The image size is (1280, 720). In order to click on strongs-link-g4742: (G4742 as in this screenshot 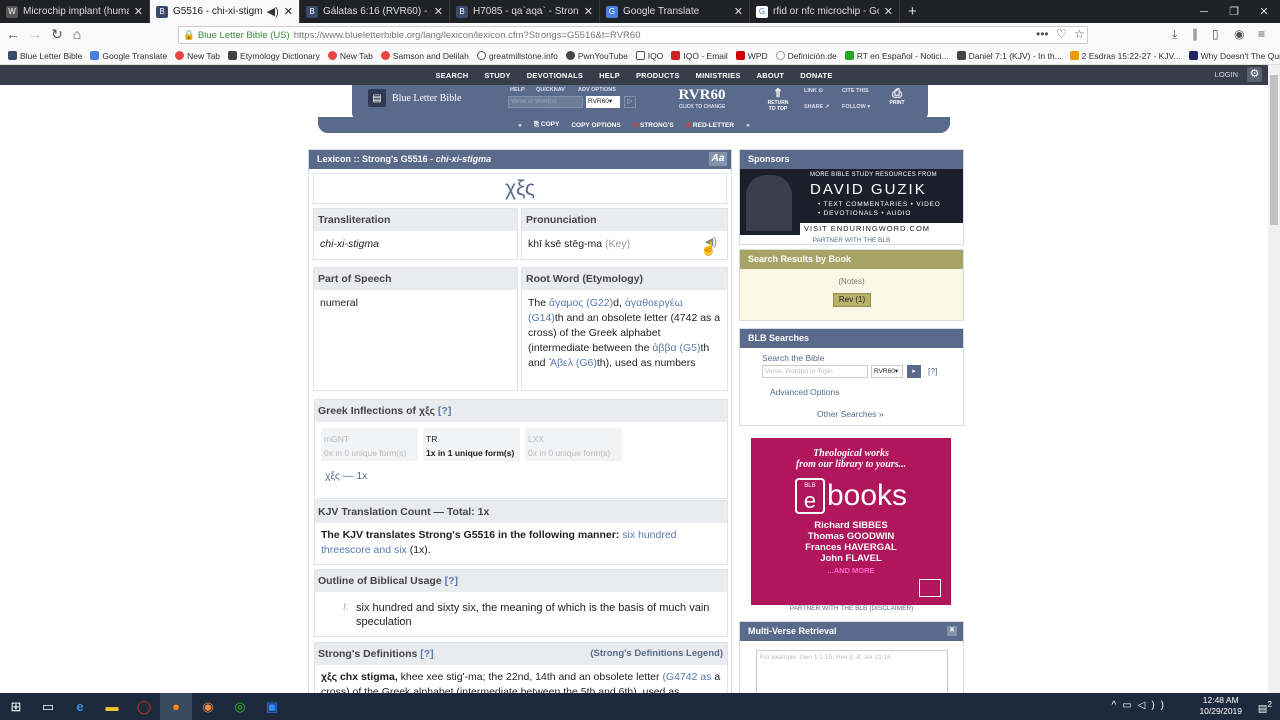, I will do `click(686, 677)`.